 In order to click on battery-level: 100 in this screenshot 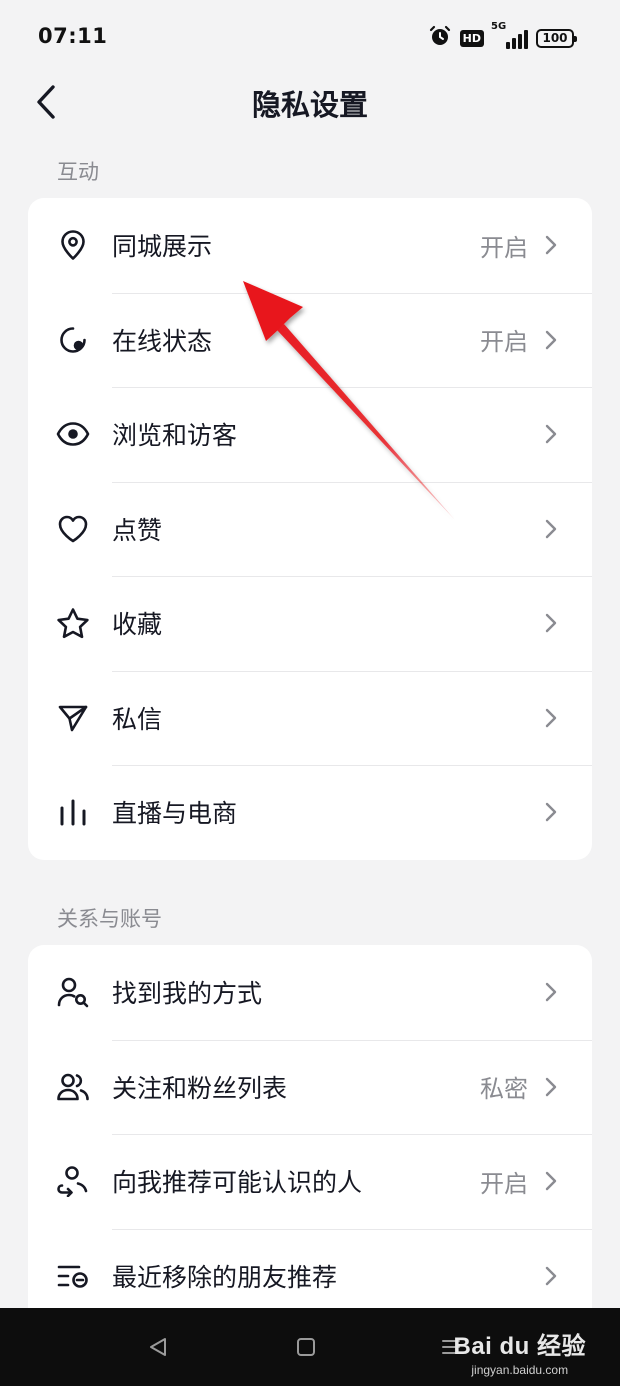, I will do `click(555, 38)`.